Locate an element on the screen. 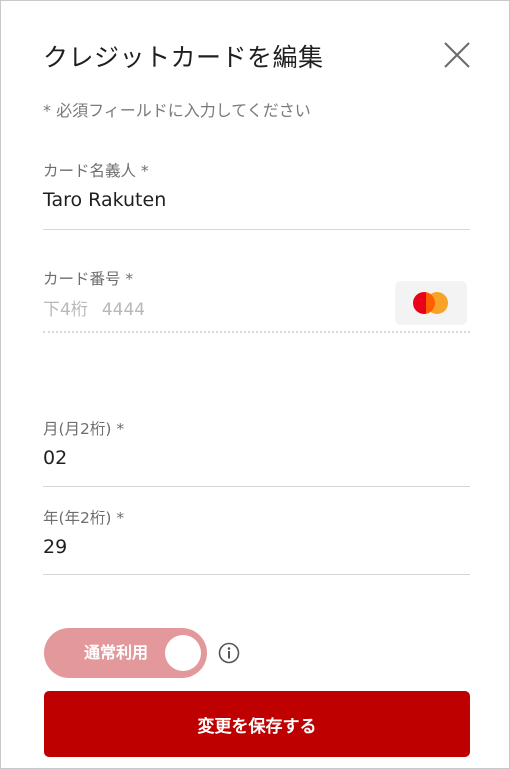 This screenshot has height=769, width=510. expiry-year-label: 年(年2桁) * is located at coordinates (84, 518).